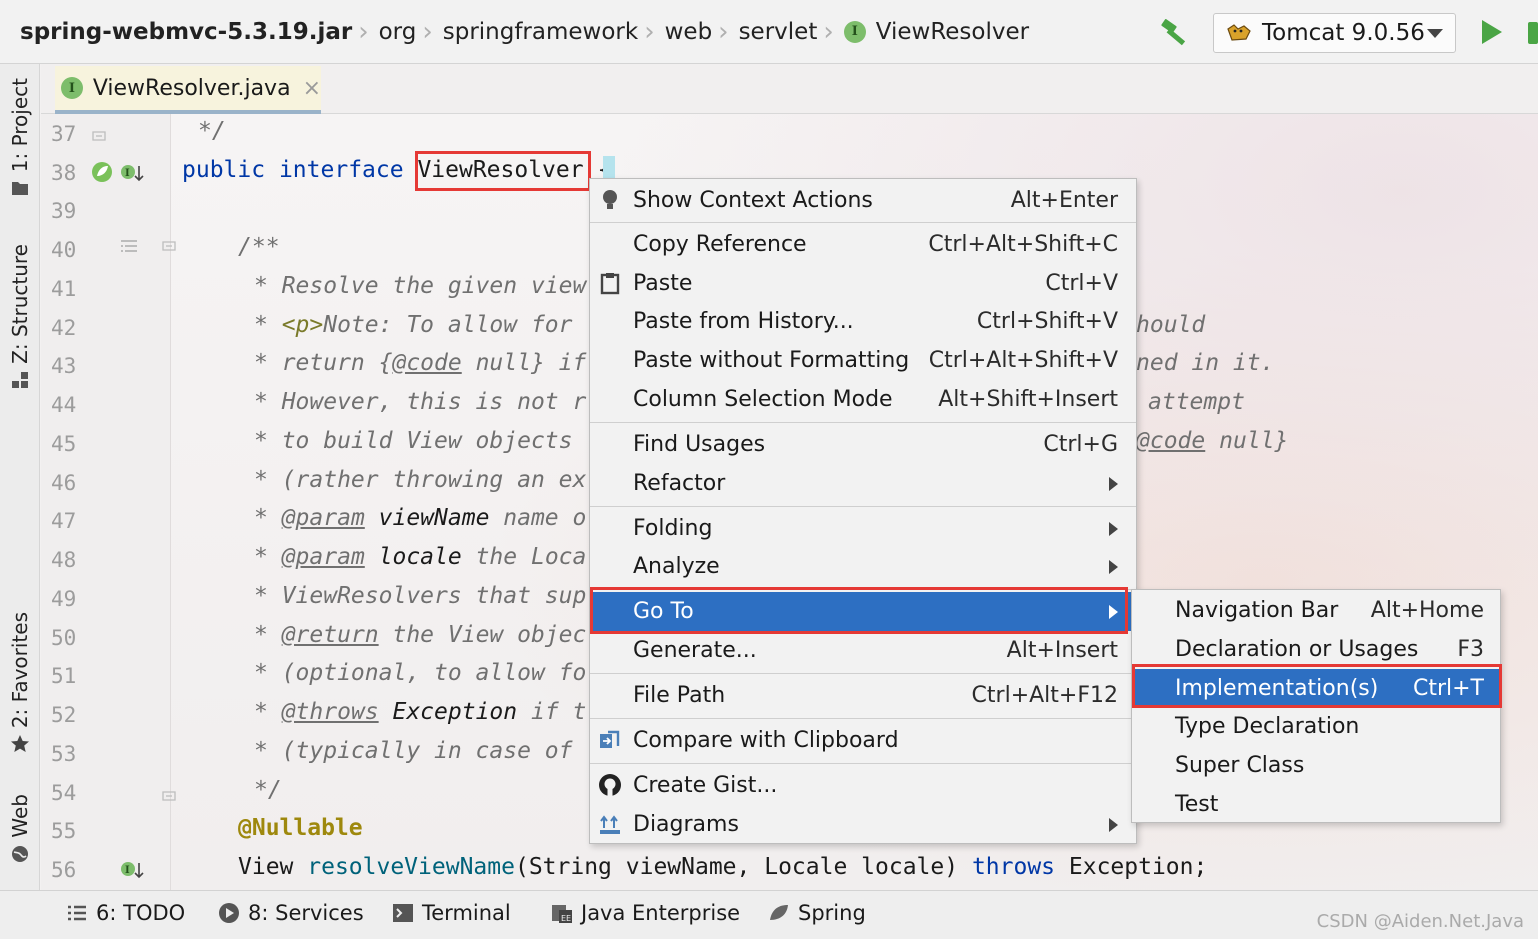  I want to click on menu-item-column-selection-mode: Column Selection Mode Alt+Shift+Insert, so click(863, 399).